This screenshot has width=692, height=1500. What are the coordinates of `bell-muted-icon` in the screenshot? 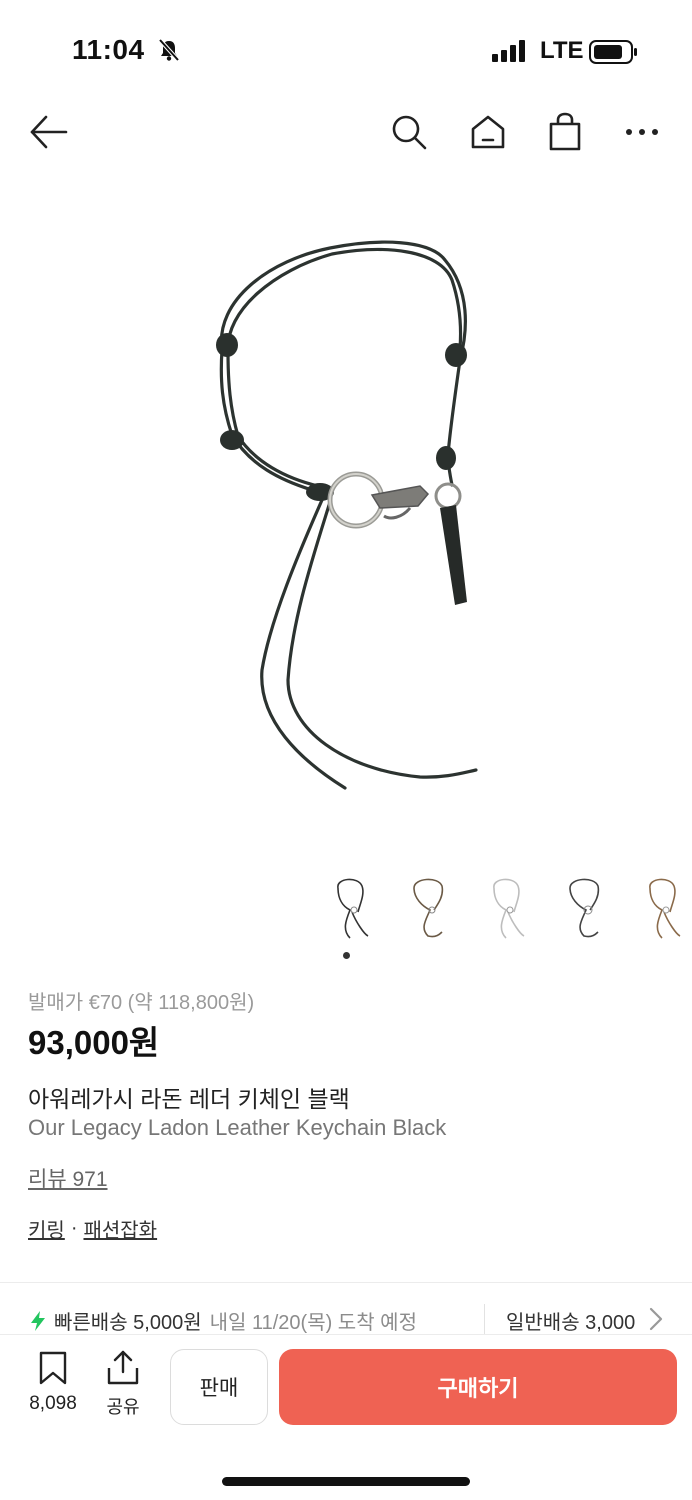 It's located at (169, 50).